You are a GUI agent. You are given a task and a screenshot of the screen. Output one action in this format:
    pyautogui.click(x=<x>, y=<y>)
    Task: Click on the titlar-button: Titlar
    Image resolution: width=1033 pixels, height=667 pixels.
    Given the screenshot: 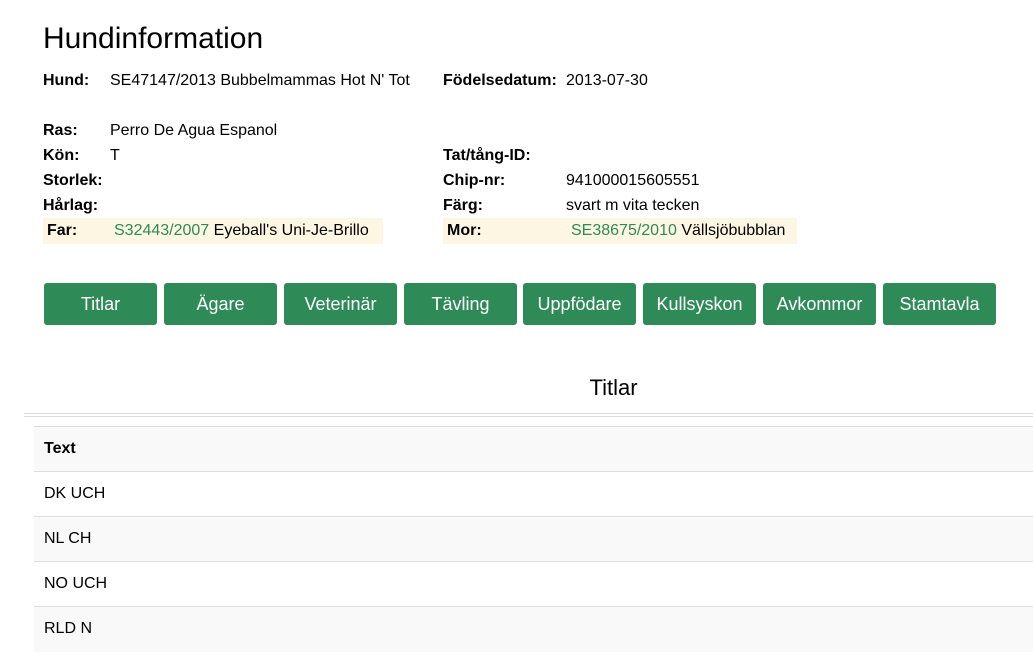 What is the action you would take?
    pyautogui.click(x=100, y=304)
    